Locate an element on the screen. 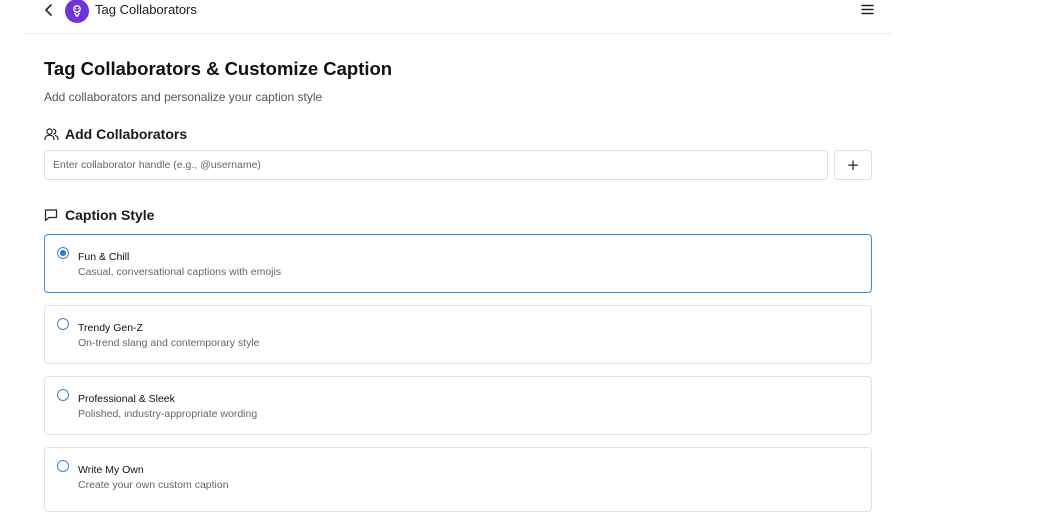 The height and width of the screenshot is (527, 1037). app-logo is located at coordinates (77, 11).